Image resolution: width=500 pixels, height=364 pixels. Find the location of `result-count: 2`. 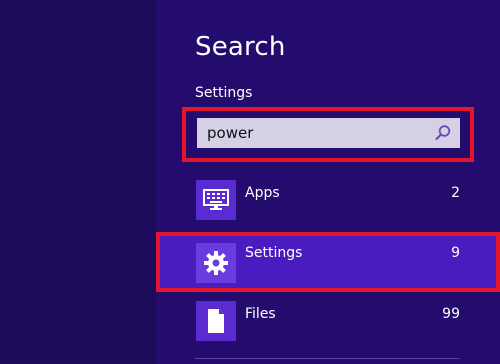

result-count: 2 is located at coordinates (455, 193).